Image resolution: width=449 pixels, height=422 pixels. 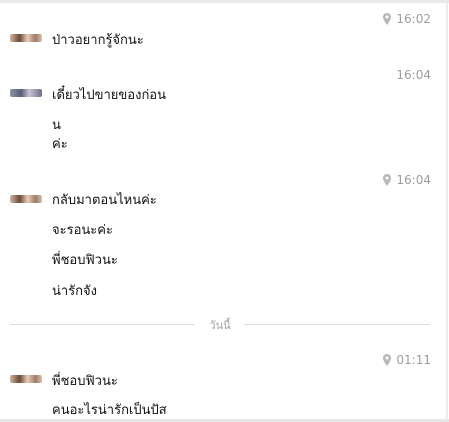 I want to click on chat-message: เดี๋ยวไปขายของก่อน, so click(x=109, y=96).